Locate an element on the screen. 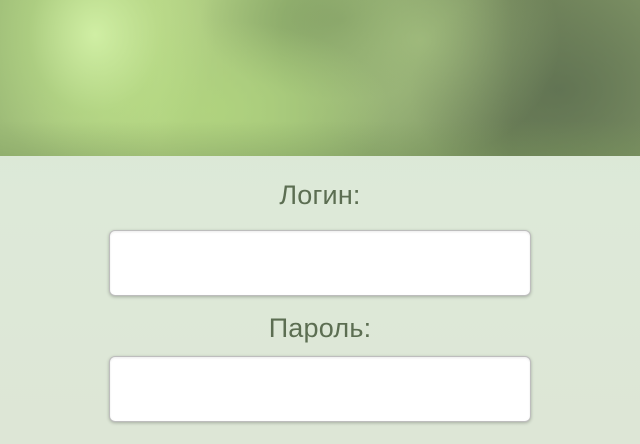 This screenshot has height=444, width=640. password-input is located at coordinates (320, 389).